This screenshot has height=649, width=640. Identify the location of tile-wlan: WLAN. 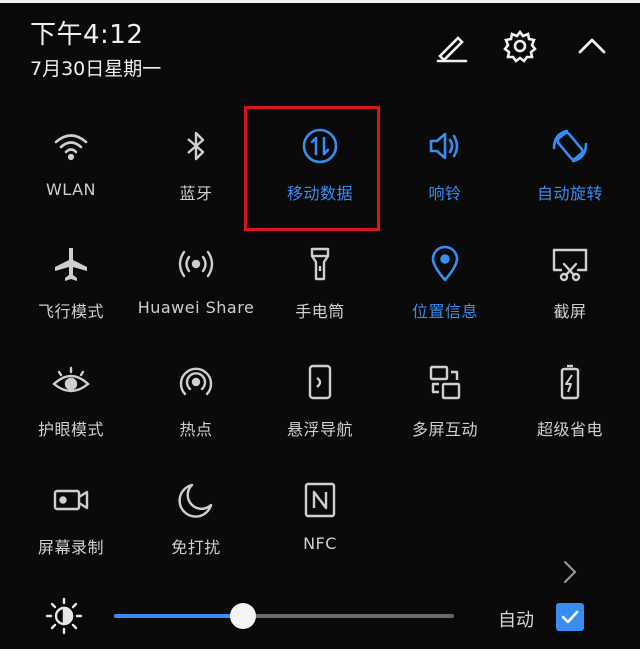
(71, 165).